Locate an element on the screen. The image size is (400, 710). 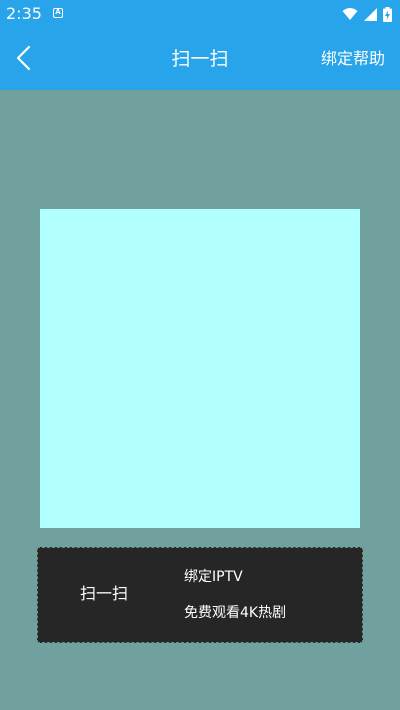
status-time: 2:35 is located at coordinates (24, 13).